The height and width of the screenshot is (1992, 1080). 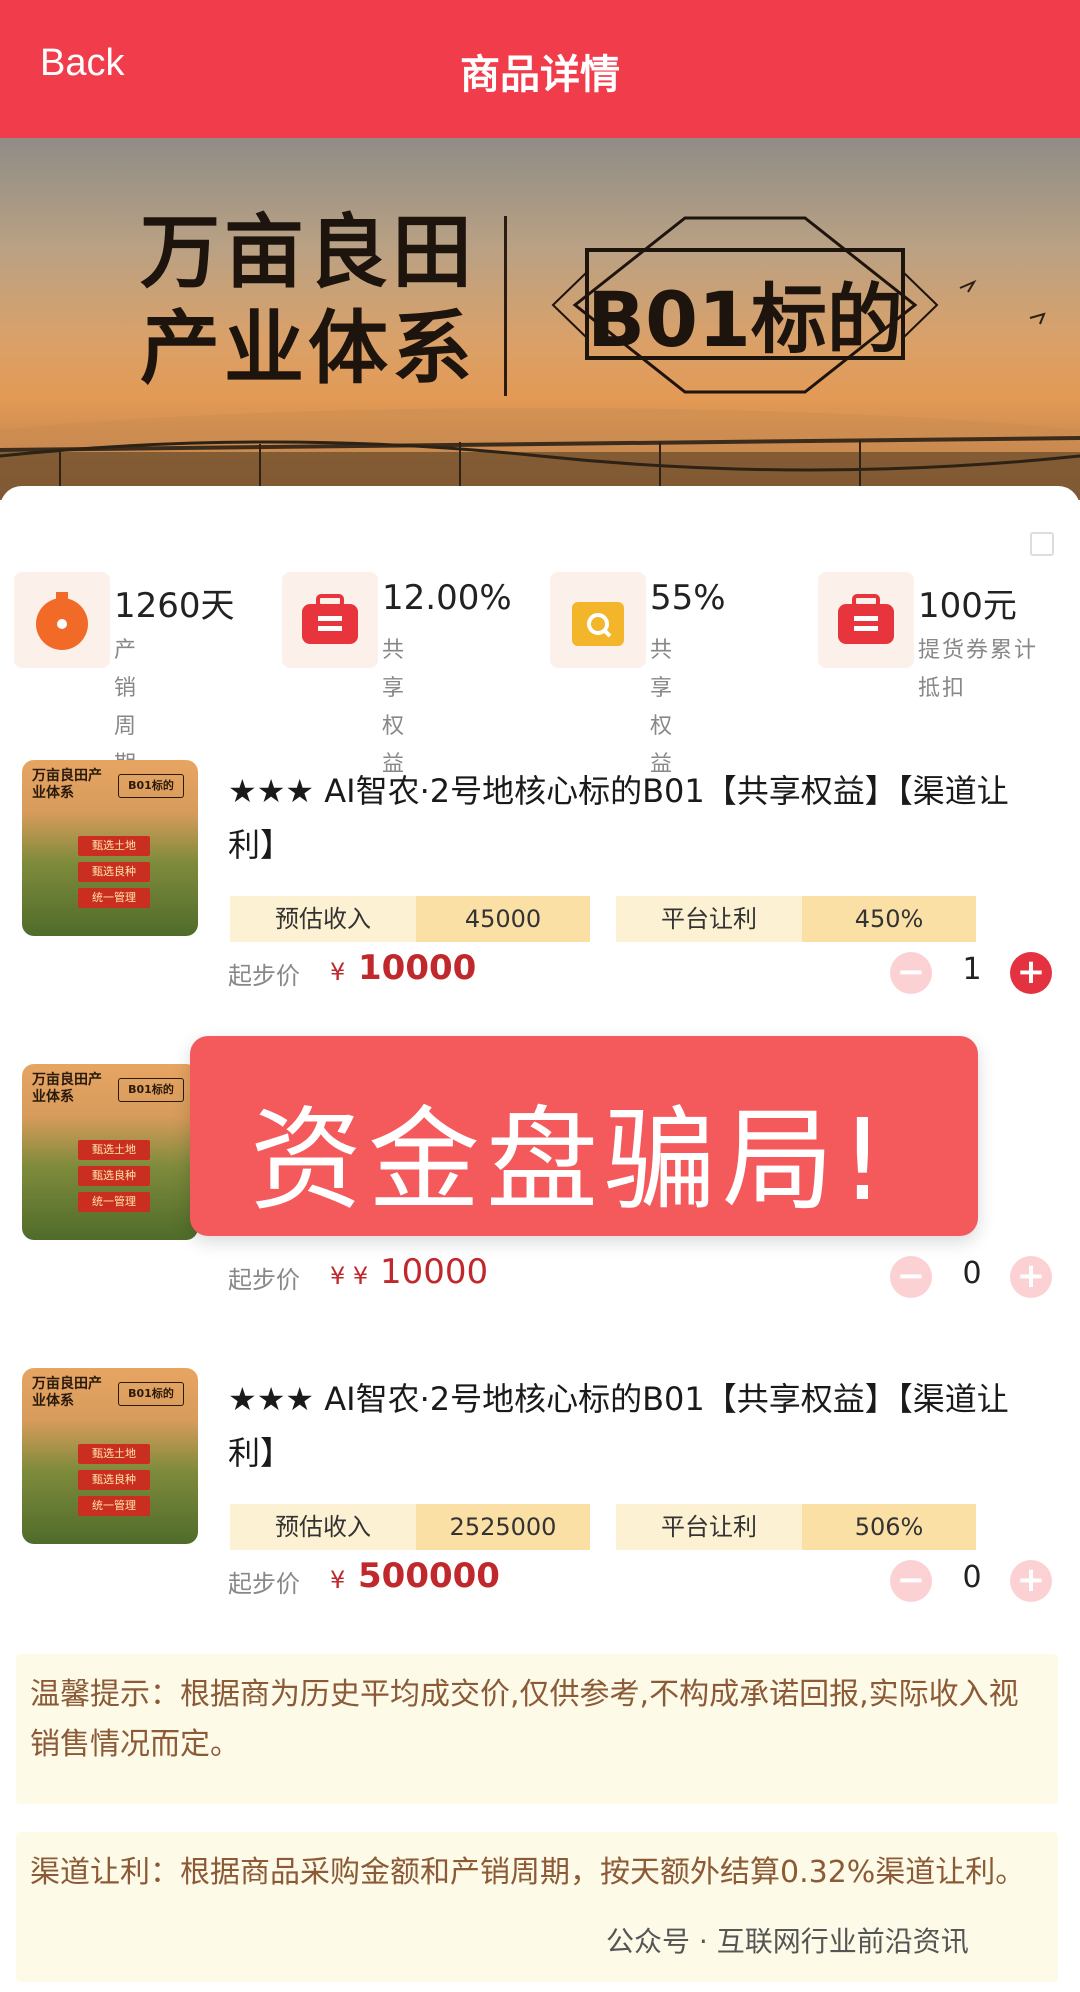 What do you see at coordinates (62, 620) in the screenshot?
I see `timer-icon` at bounding box center [62, 620].